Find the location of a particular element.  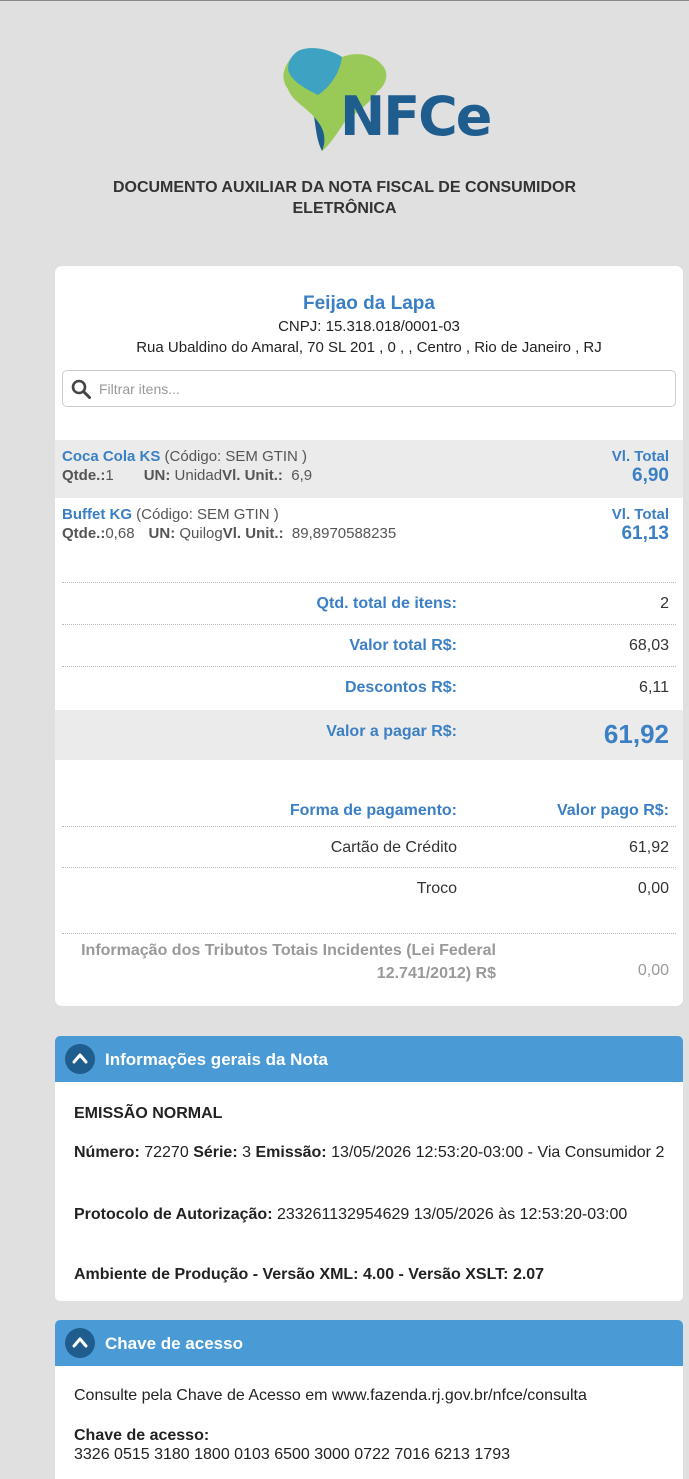

nfce-logo: NFCe is located at coordinates (381, 99).